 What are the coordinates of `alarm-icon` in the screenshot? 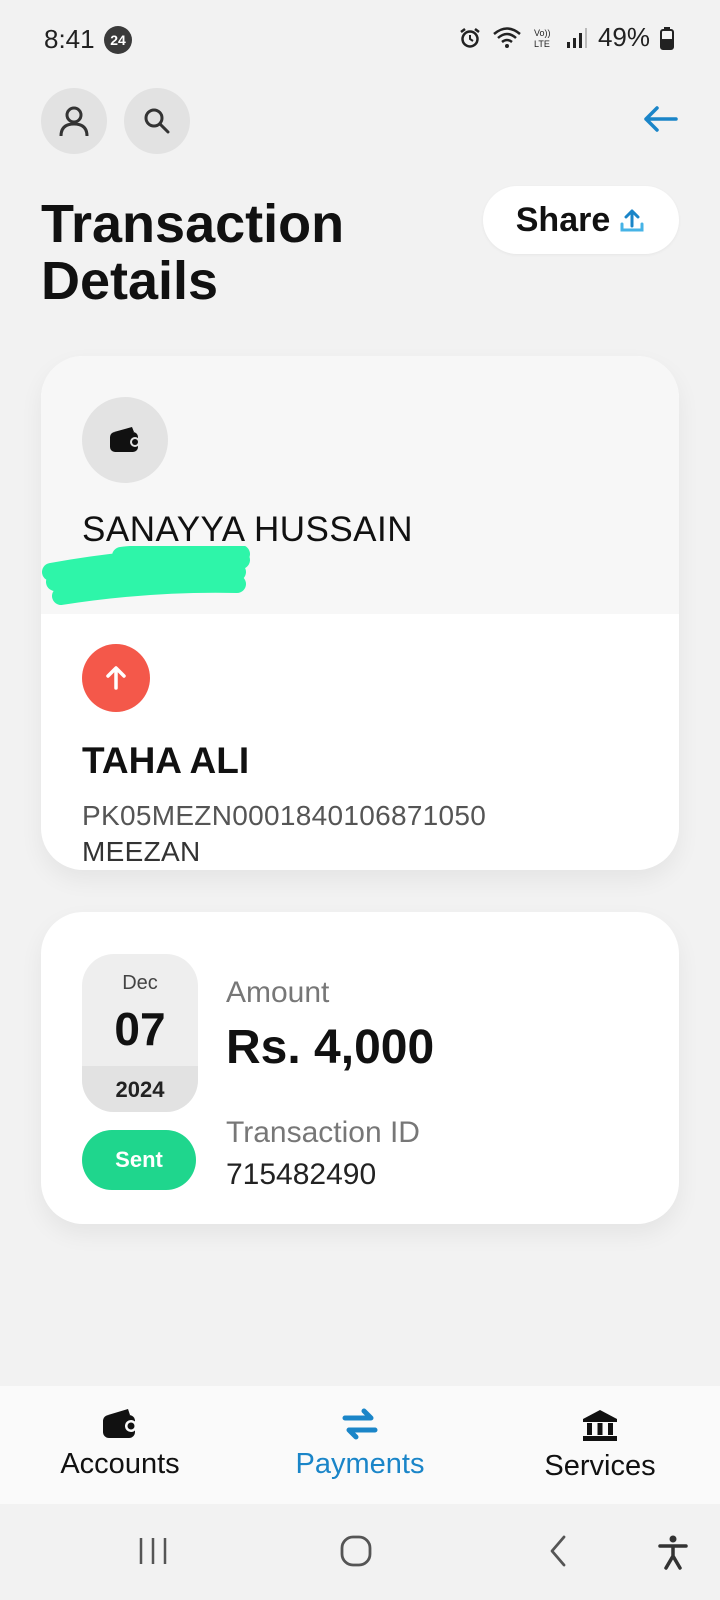 It's located at (470, 37).